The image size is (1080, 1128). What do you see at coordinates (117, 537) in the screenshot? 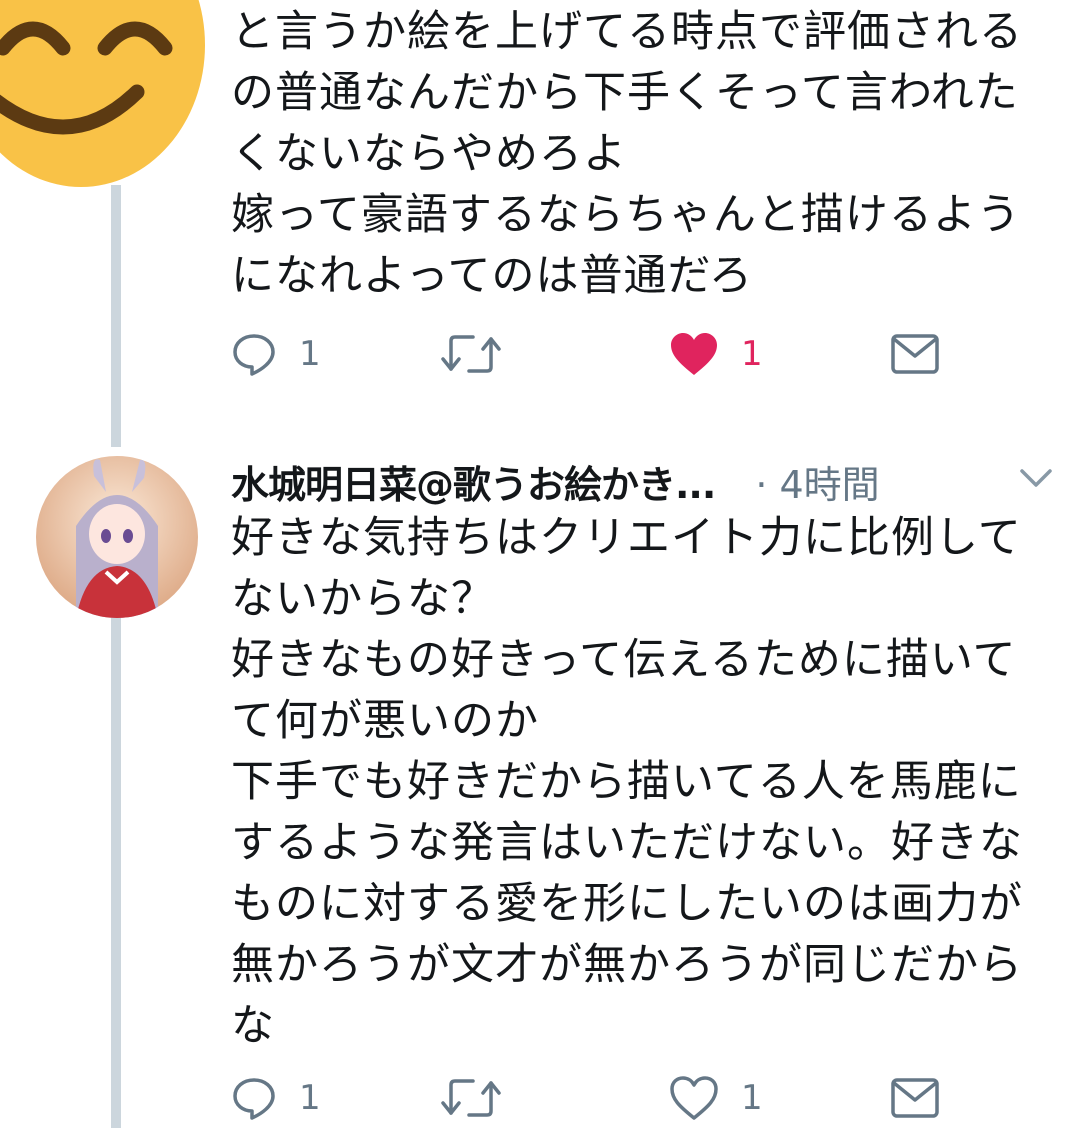
I see `avatar` at bounding box center [117, 537].